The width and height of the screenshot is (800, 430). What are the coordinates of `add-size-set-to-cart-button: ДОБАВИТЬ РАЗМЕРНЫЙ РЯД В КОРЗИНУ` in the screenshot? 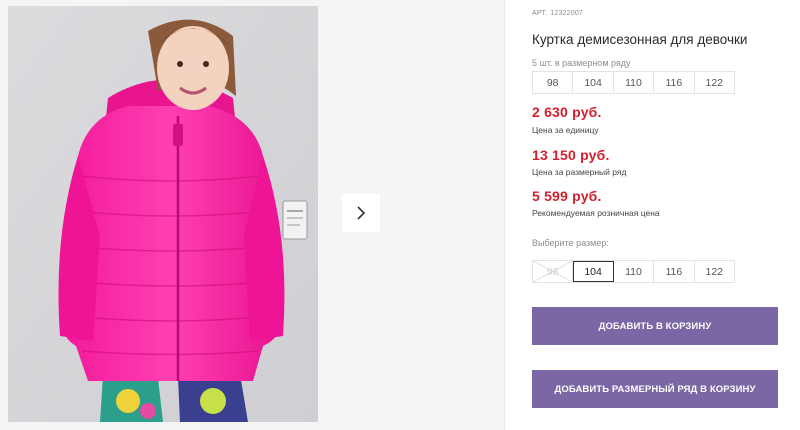 It's located at (655, 389).